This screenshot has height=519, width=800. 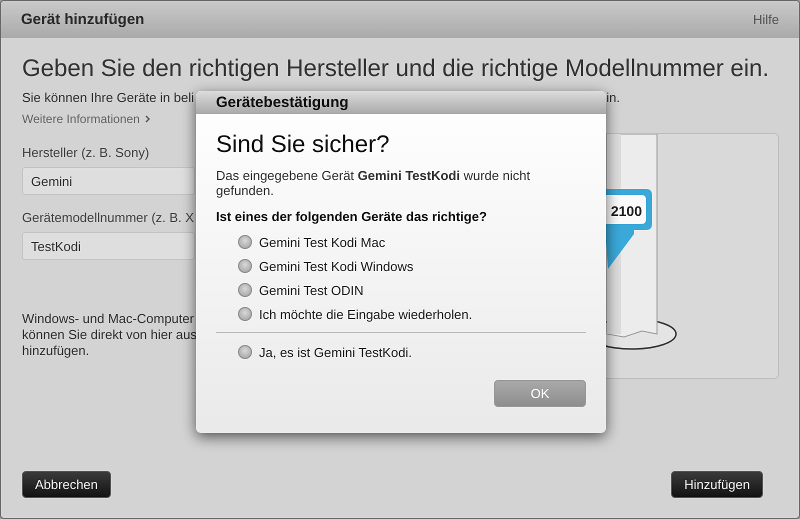 What do you see at coordinates (352, 216) in the screenshot?
I see `dialog-question: Ist eines der folgenden Geräte das richtige?` at bounding box center [352, 216].